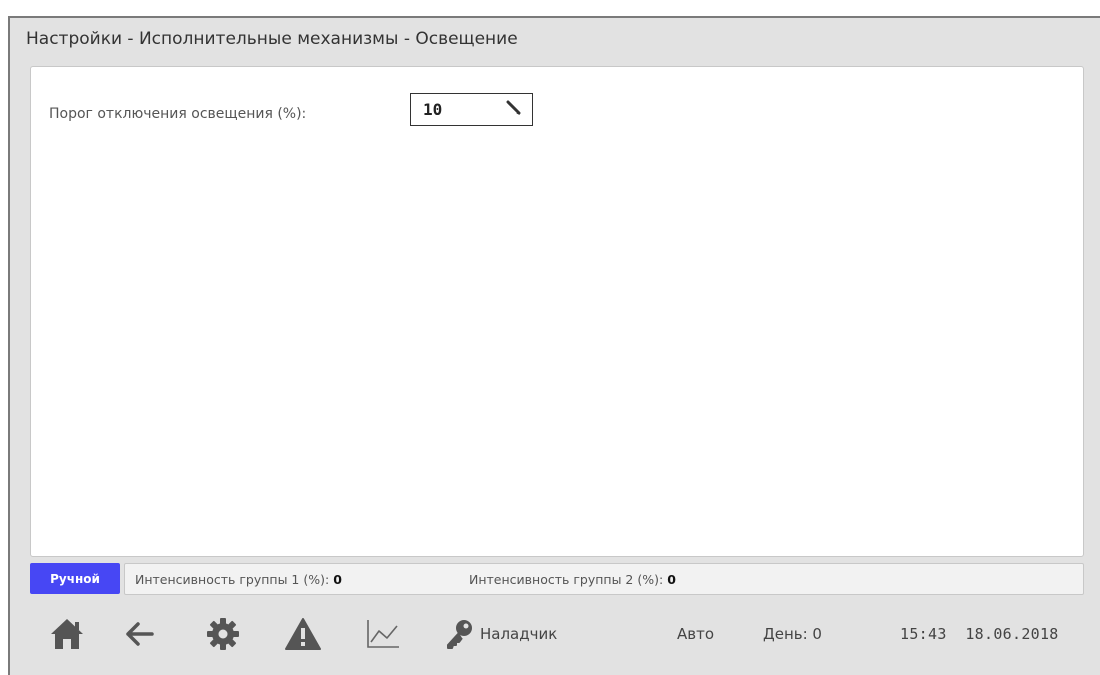 The width and height of the screenshot is (1100, 675). I want to click on group2-label: Интенсивность группы 2 (%):, so click(566, 579).